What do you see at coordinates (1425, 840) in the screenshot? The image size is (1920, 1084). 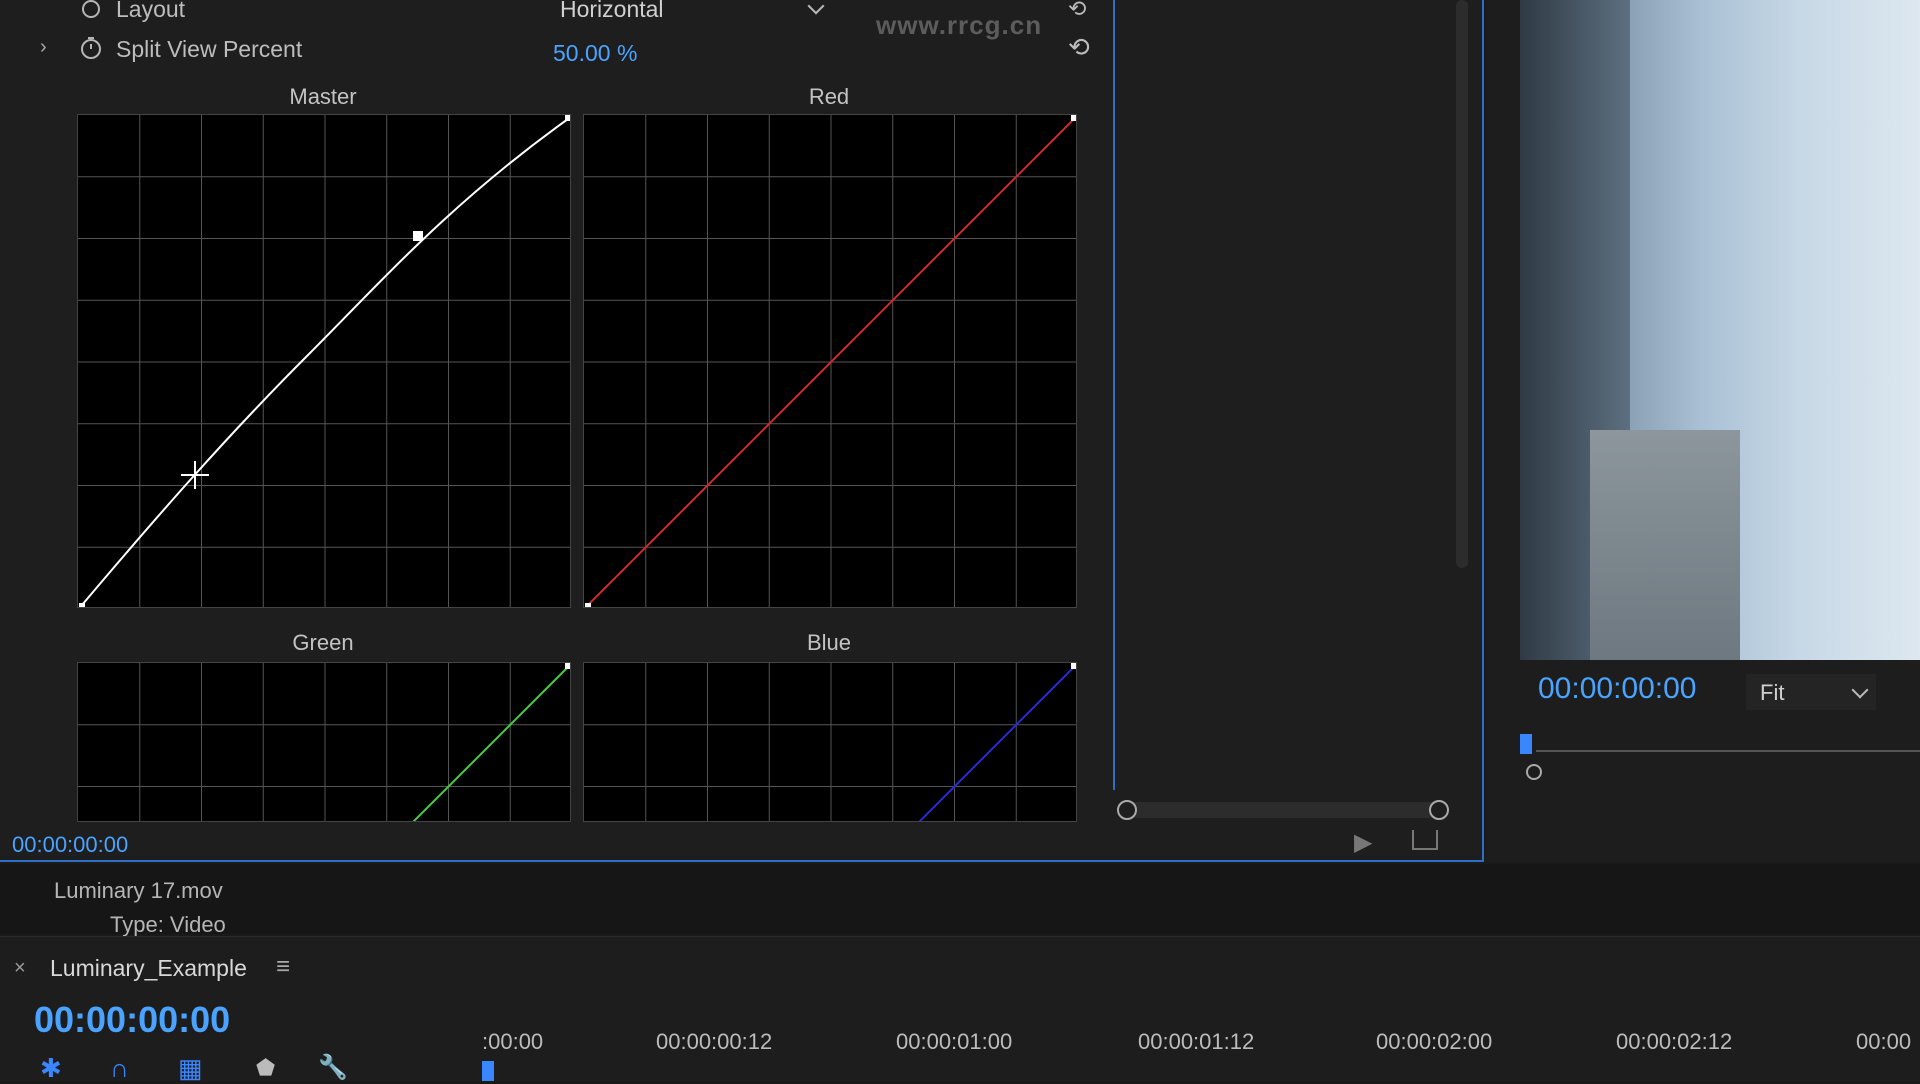 I see `export-icon` at bounding box center [1425, 840].